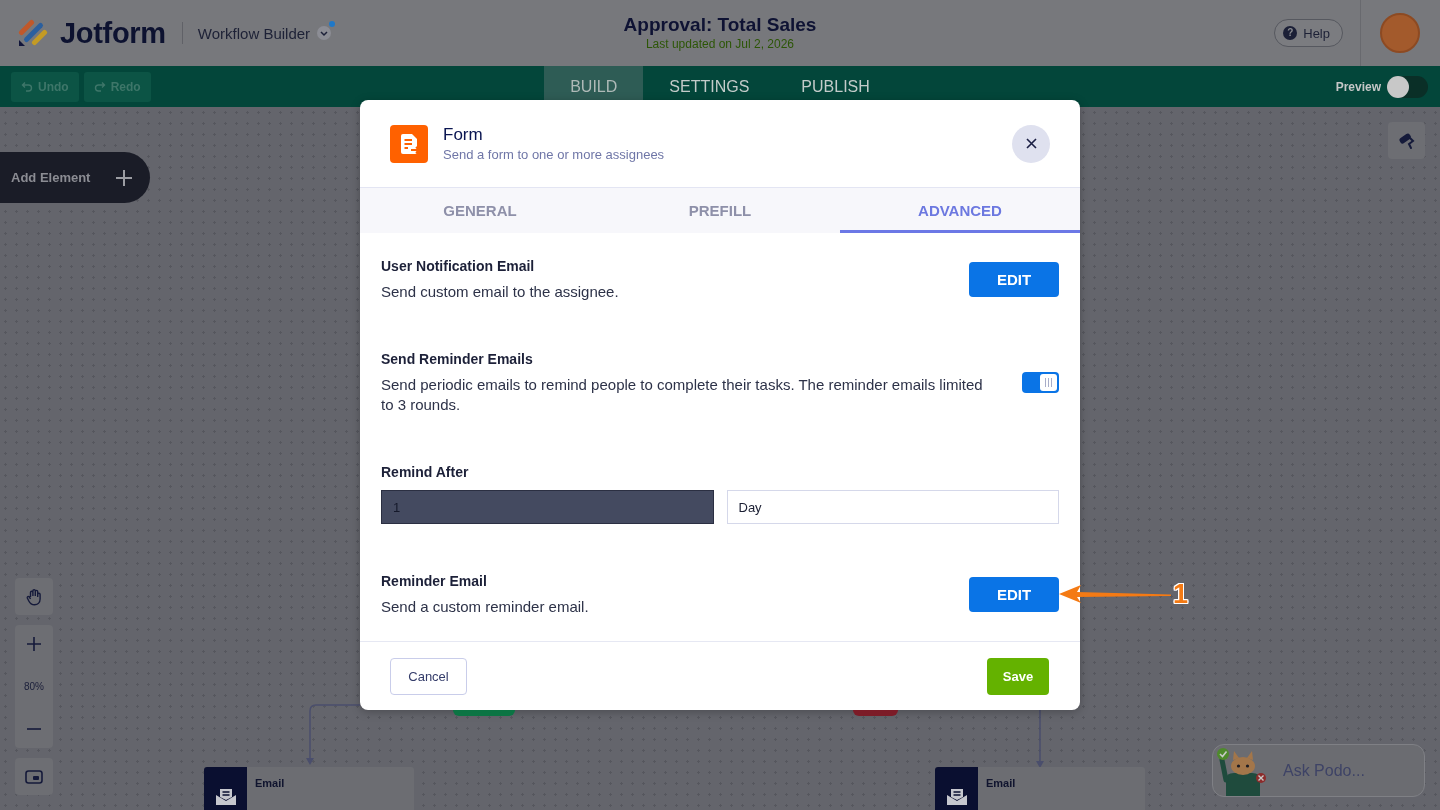  What do you see at coordinates (960, 210) in the screenshot?
I see `dialog-tab: ADVANCED` at bounding box center [960, 210].